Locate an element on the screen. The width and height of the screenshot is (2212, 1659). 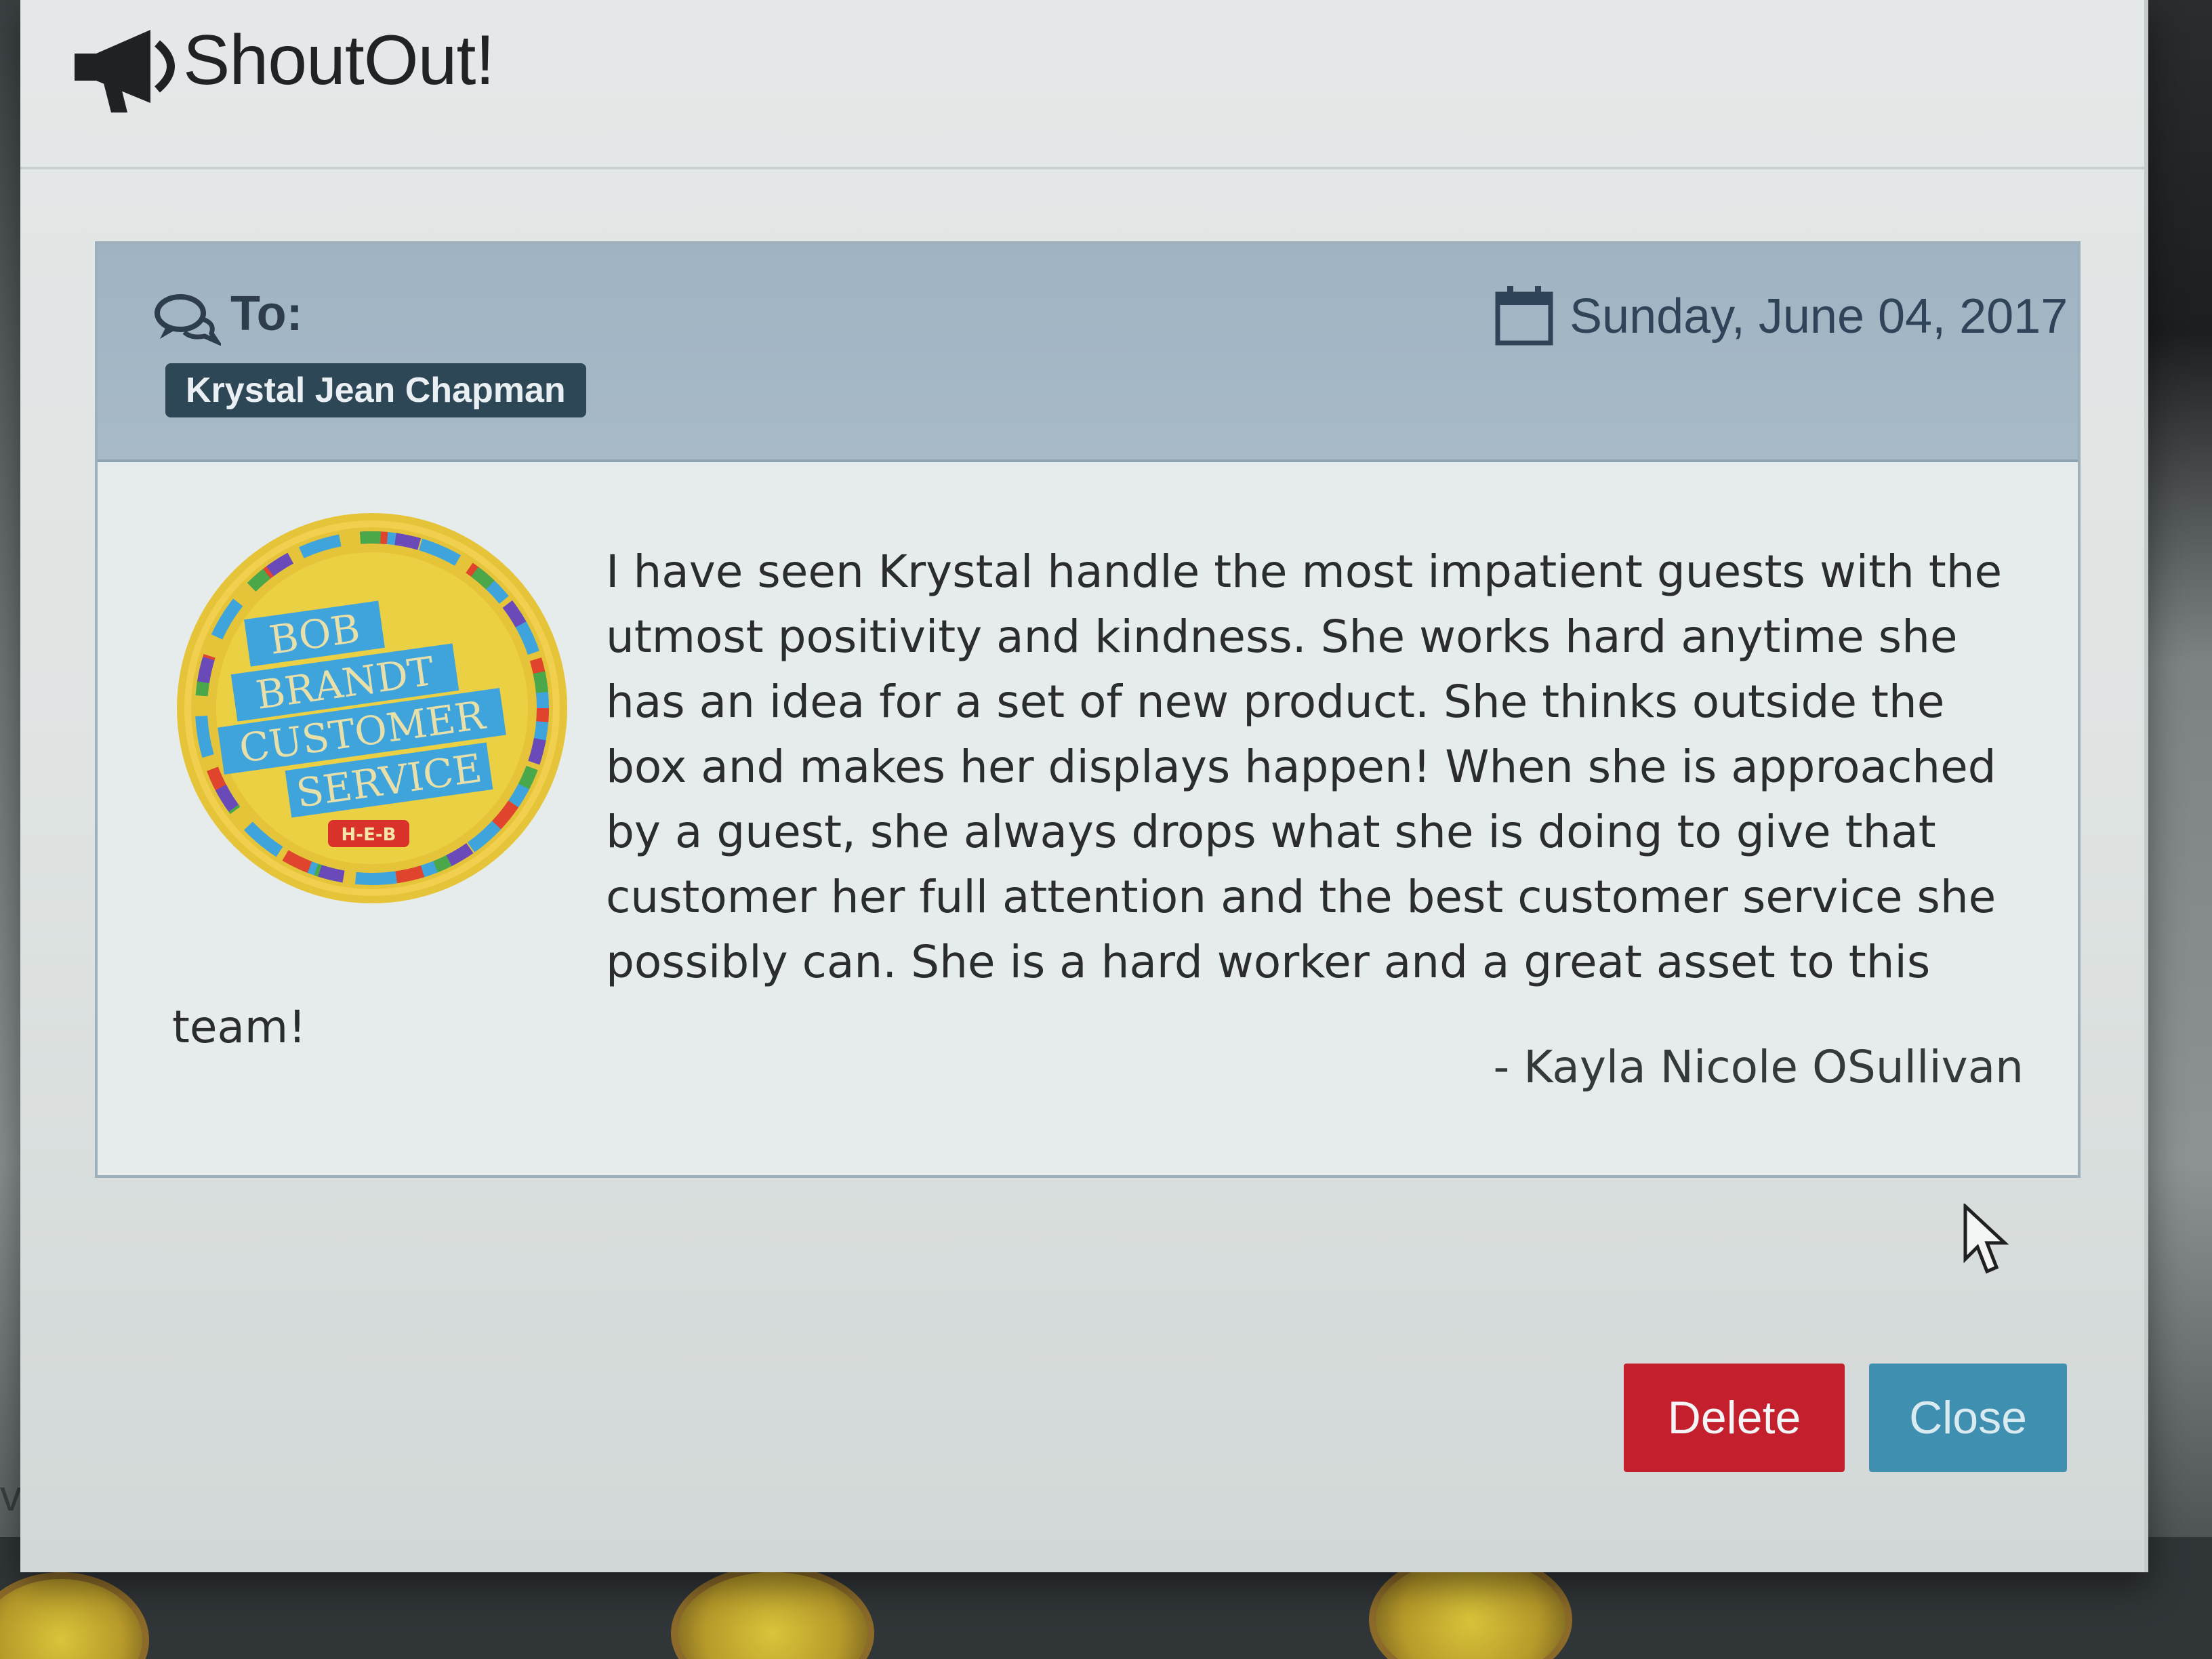
shoutout-signature: - Kayla Nicole OSullivan is located at coordinates (1758, 1067).